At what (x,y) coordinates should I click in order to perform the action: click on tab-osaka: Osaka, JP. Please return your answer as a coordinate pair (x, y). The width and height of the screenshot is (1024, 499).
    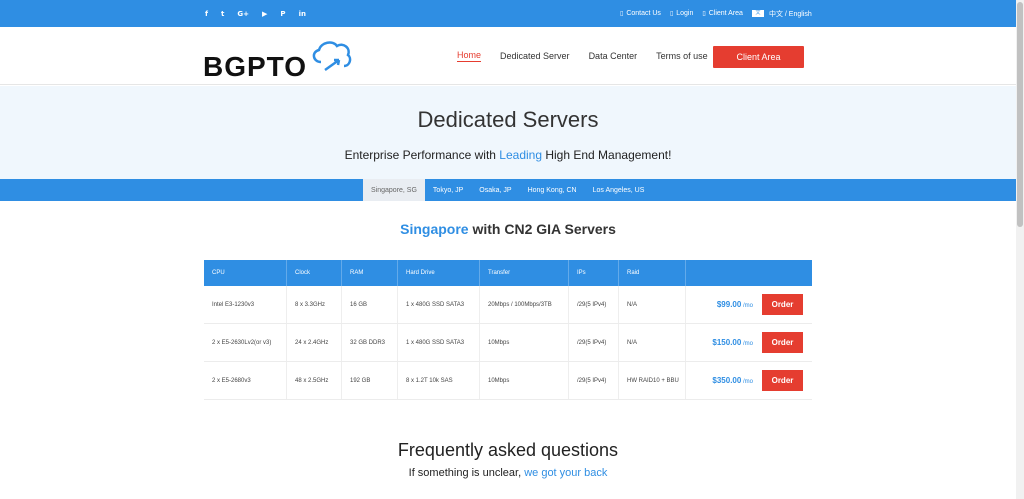
    Looking at the image, I should click on (495, 190).